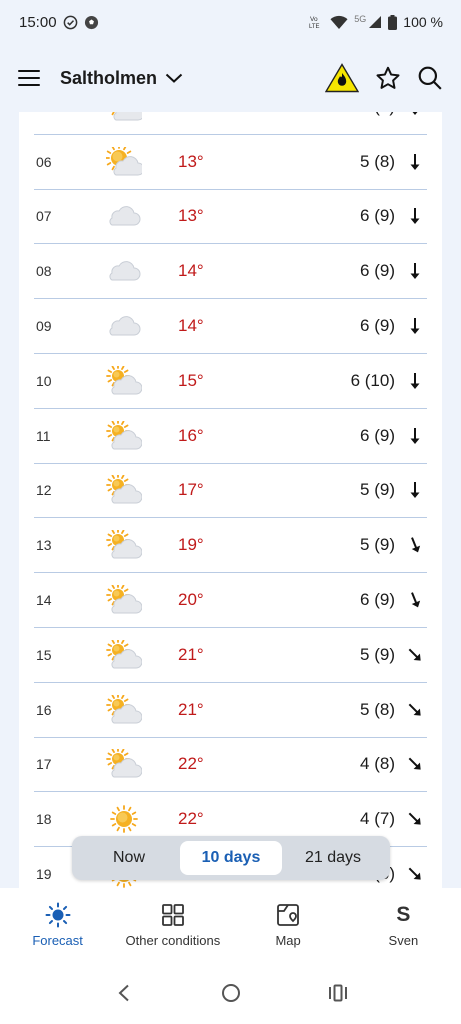  I want to click on tab-now: Now, so click(129, 858).